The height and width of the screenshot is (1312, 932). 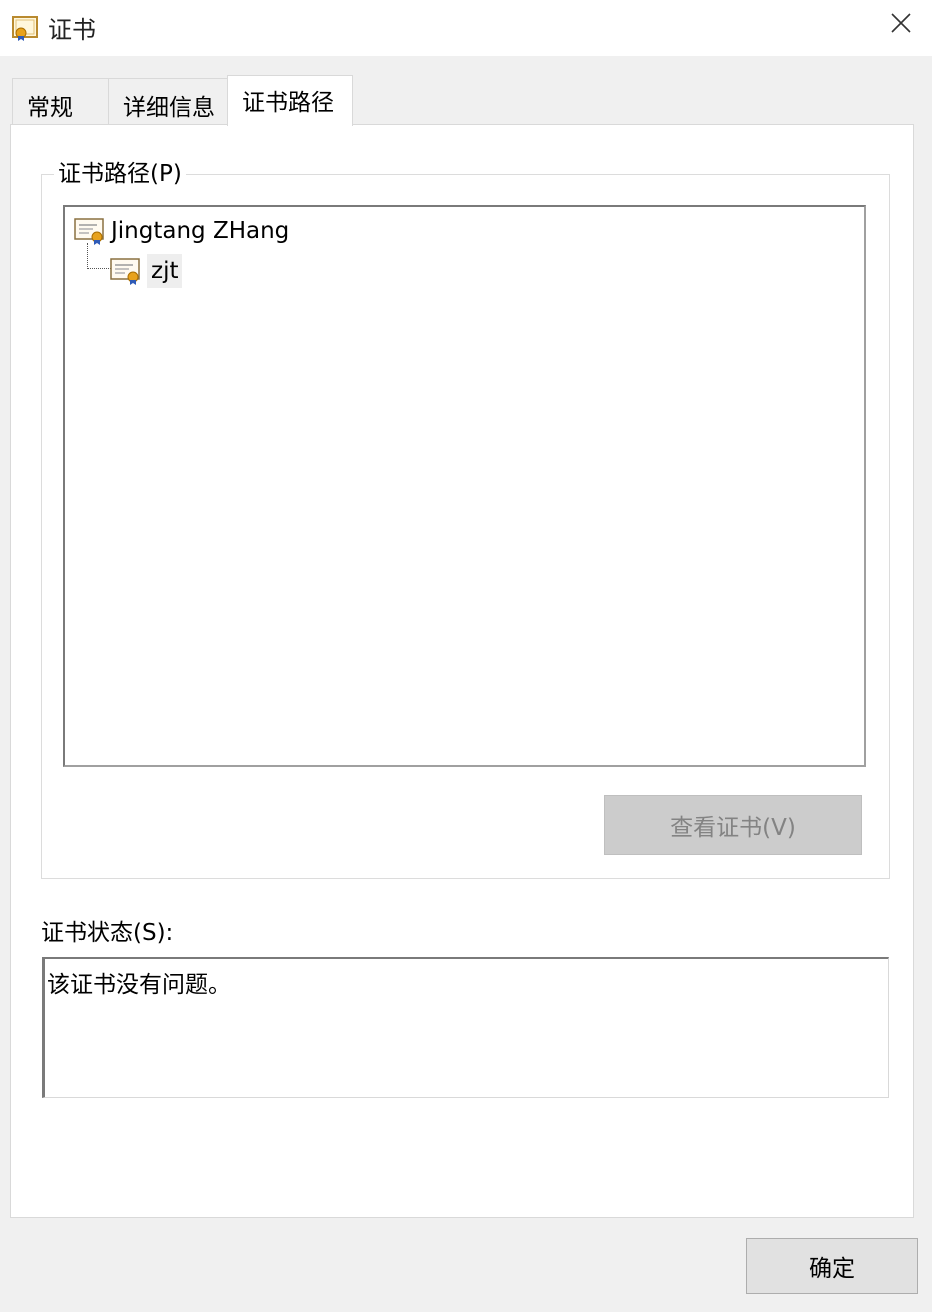 I want to click on tree-connector, so click(x=99, y=268).